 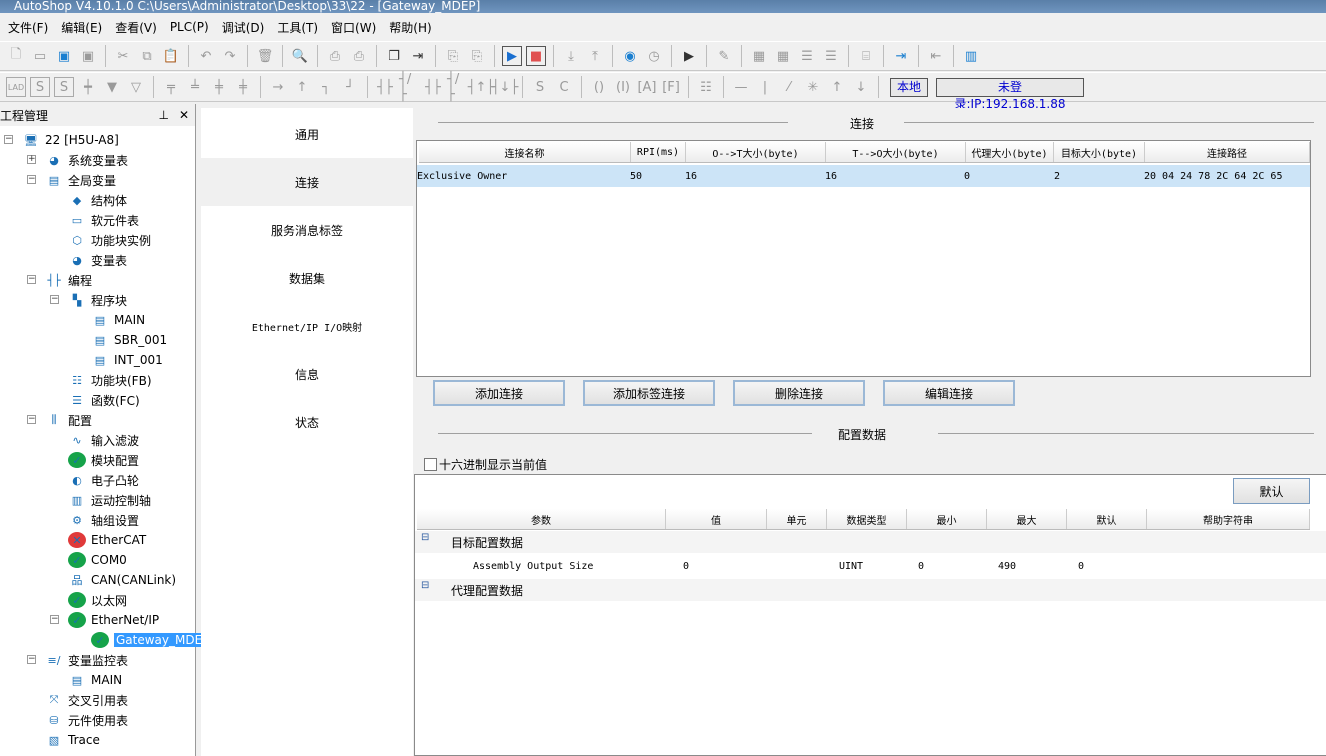 What do you see at coordinates (971, 56) in the screenshot?
I see `module-icon: ▥` at bounding box center [971, 56].